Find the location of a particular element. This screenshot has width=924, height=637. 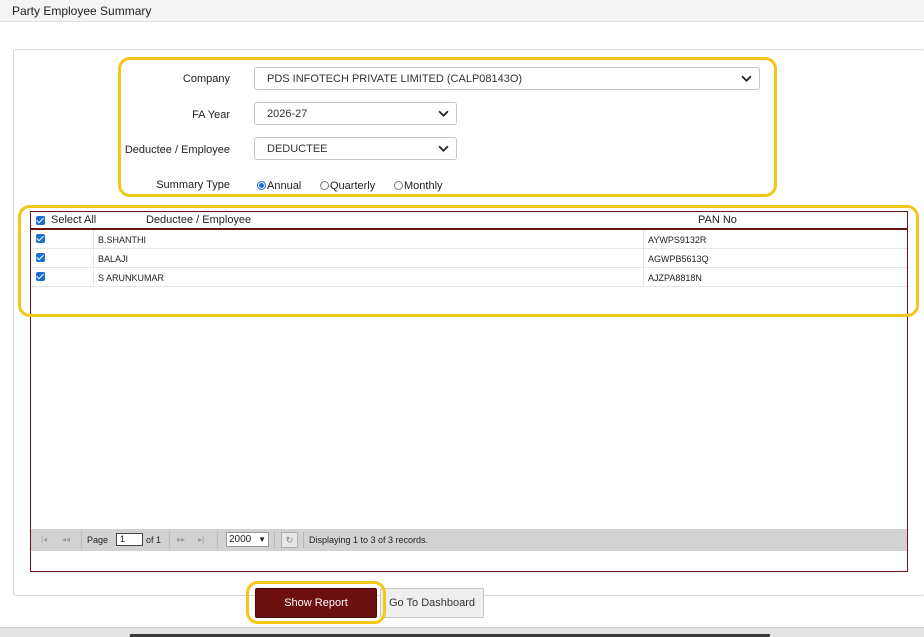

table-row: BALAJI AGWPB5613Q is located at coordinates (469, 258).